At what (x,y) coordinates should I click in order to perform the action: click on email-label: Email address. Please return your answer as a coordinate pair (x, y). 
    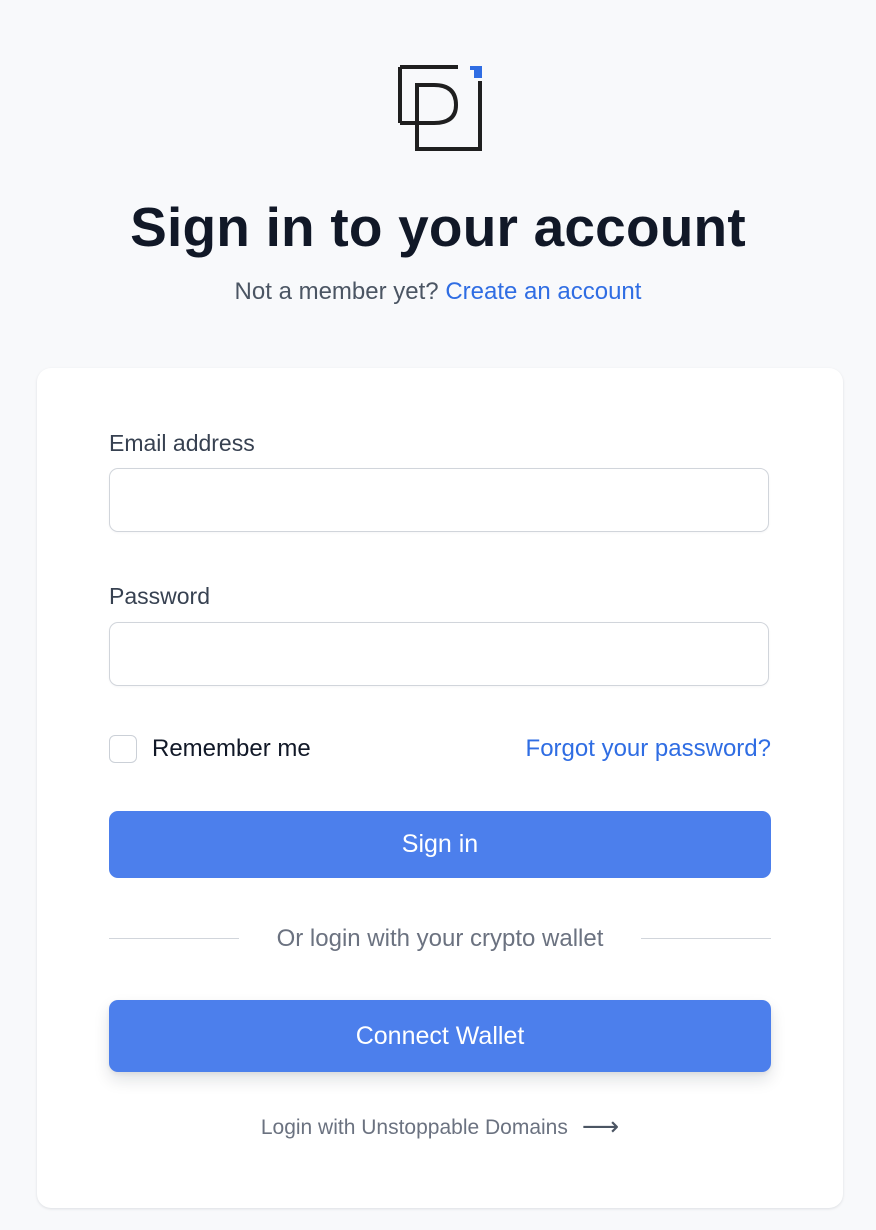
    Looking at the image, I should click on (182, 443).